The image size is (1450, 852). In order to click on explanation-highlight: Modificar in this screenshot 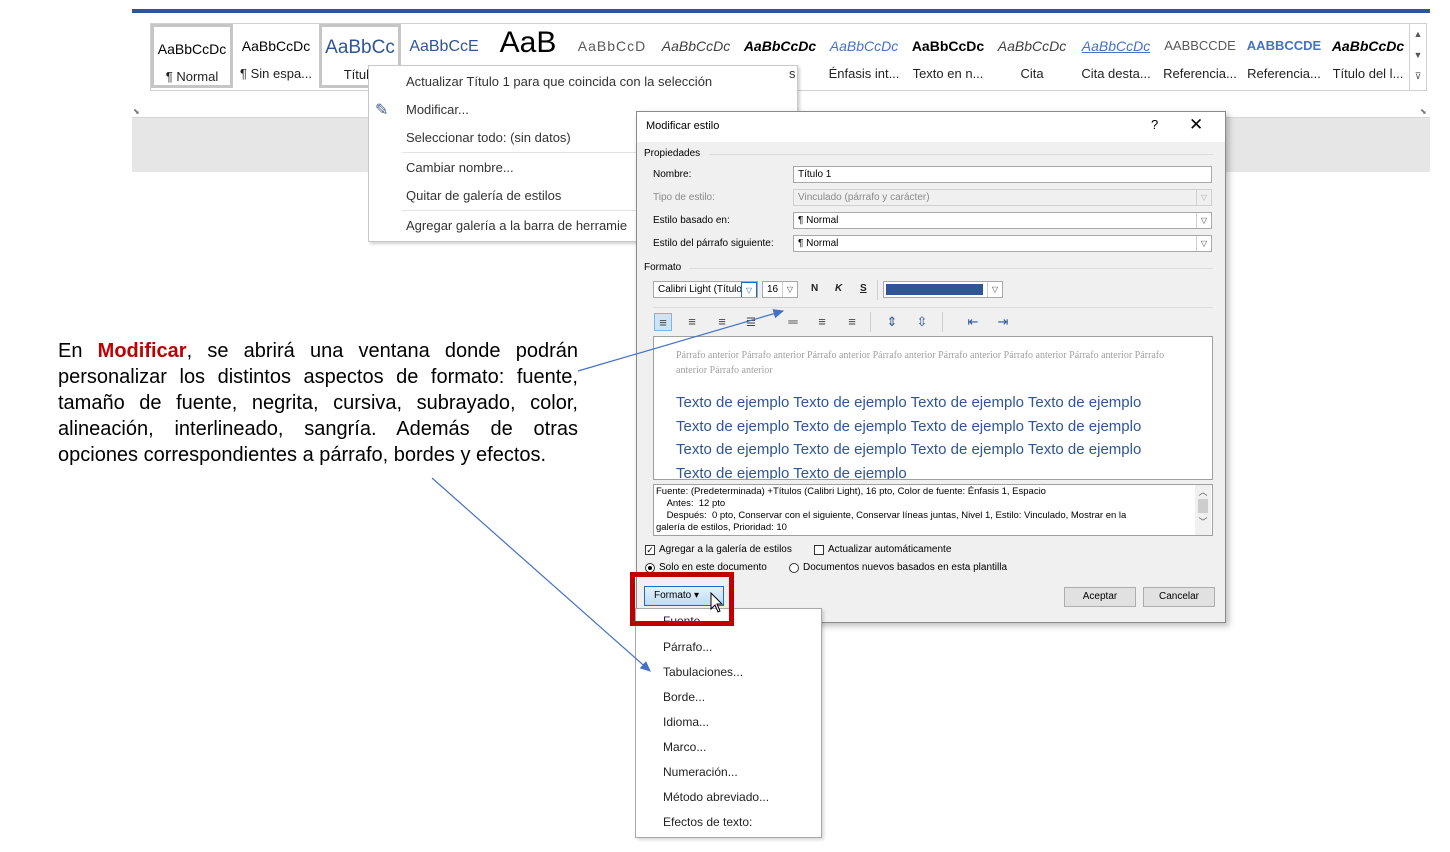, I will do `click(142, 351)`.